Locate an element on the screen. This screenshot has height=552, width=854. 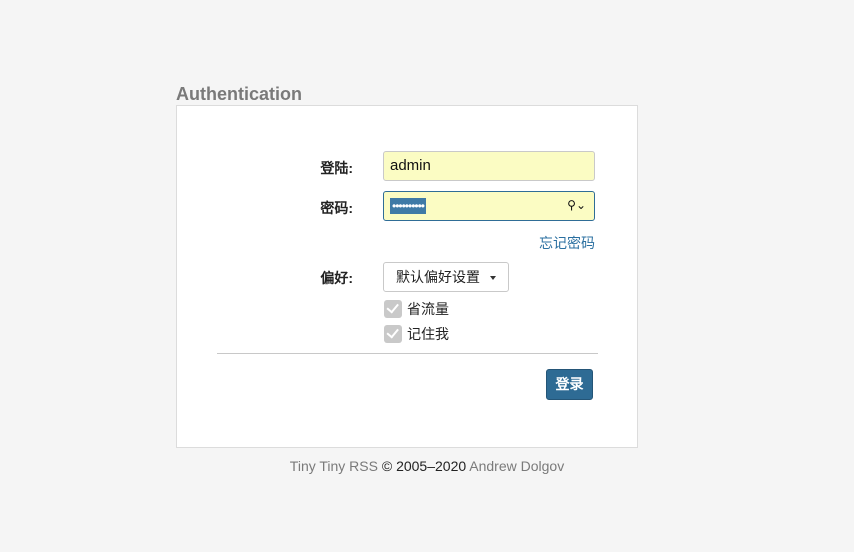
safe-mode-label: 省流量 is located at coordinates (428, 309).